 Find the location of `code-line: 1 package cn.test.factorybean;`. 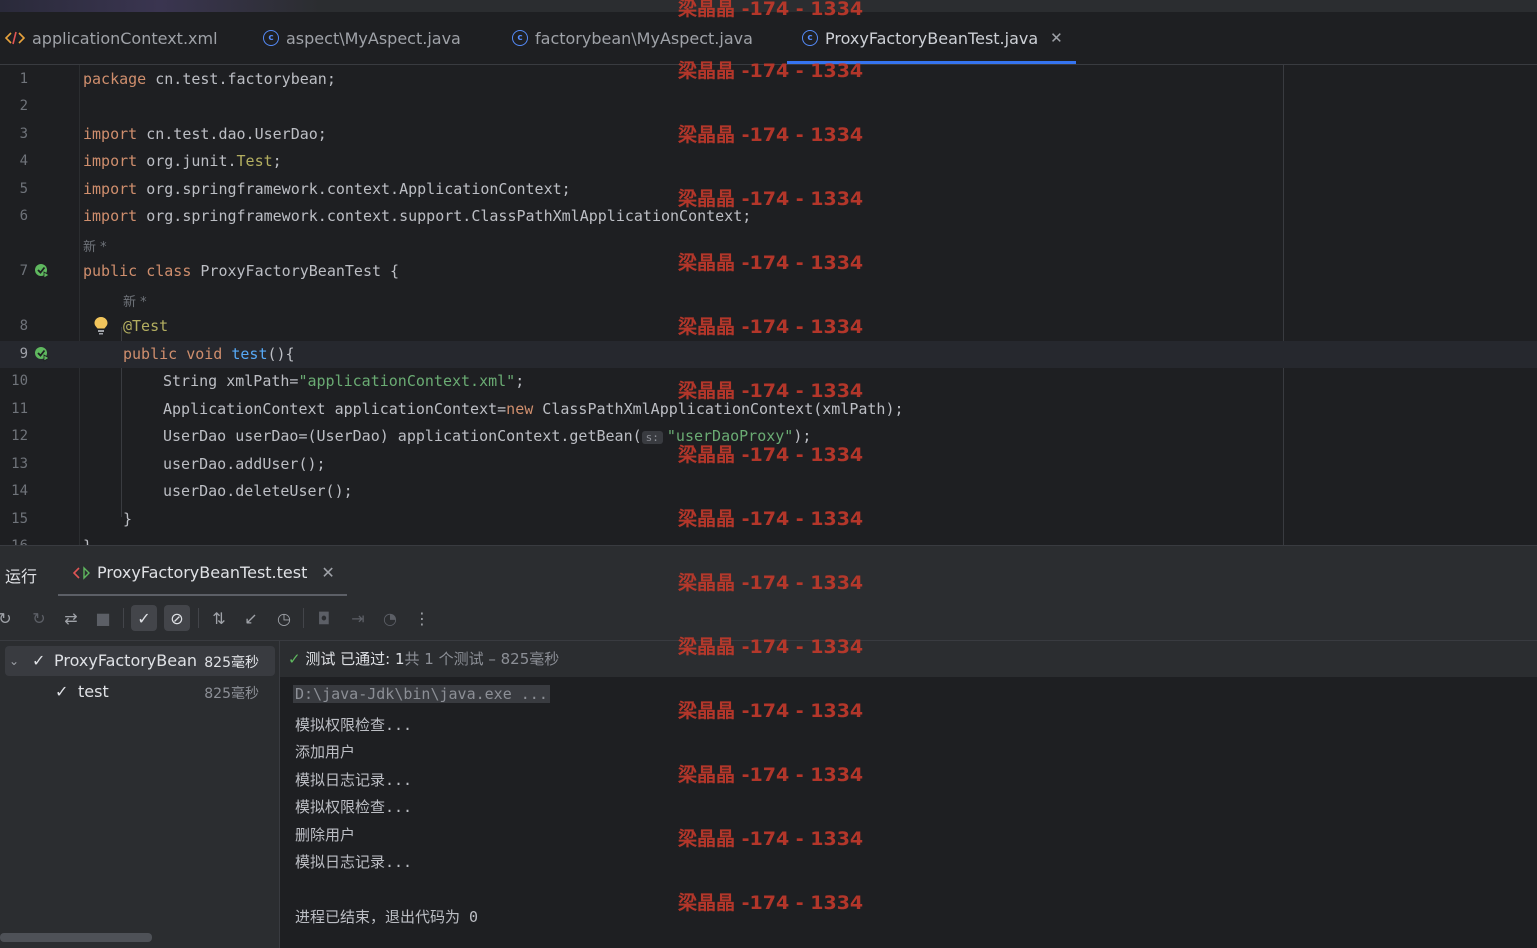

code-line: 1 package cn.test.factorybean; is located at coordinates (768, 79).